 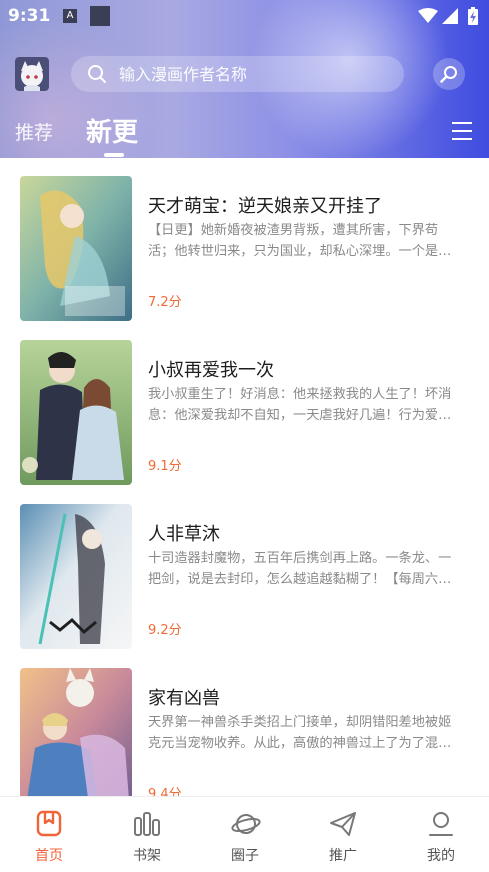 I want to click on search-input, so click(x=254, y=74).